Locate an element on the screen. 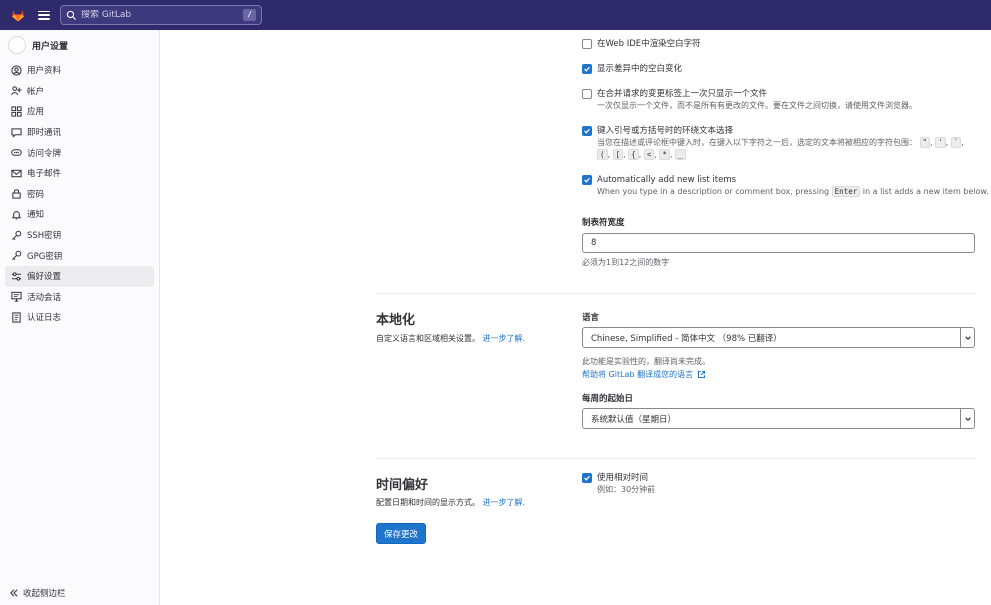 This screenshot has width=991, height=605. sidebar-item-label: 即时通讯 is located at coordinates (44, 133).